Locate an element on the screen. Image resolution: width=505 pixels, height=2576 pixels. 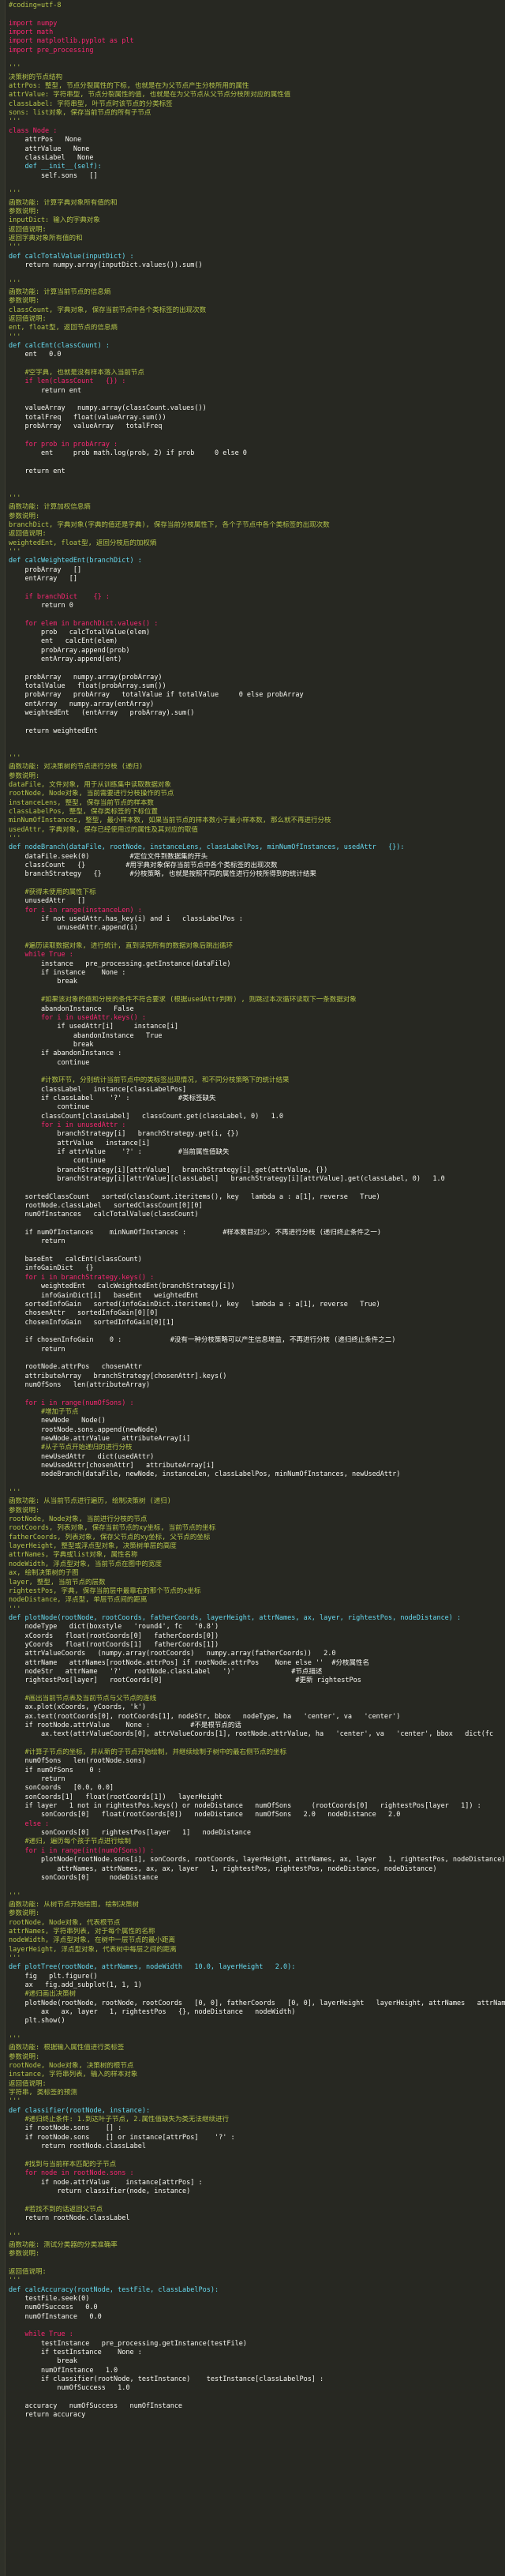
code-line: if node.attrValue instance[attrPos] : is located at coordinates (257, 2183).